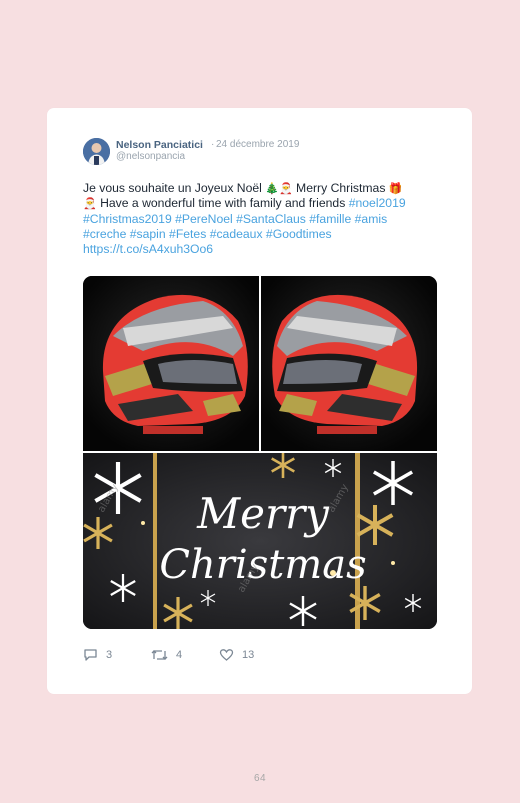  Describe the element at coordinates (340, 188) in the screenshot. I see `tweet-text-part2: Merry Christmas` at that location.